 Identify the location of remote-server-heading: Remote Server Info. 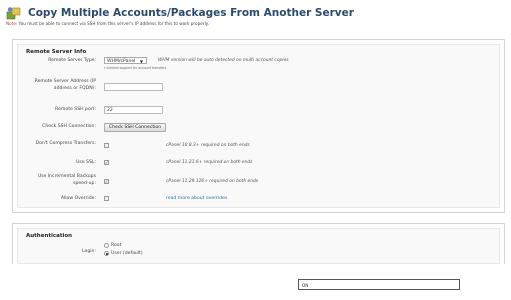
(56, 52).